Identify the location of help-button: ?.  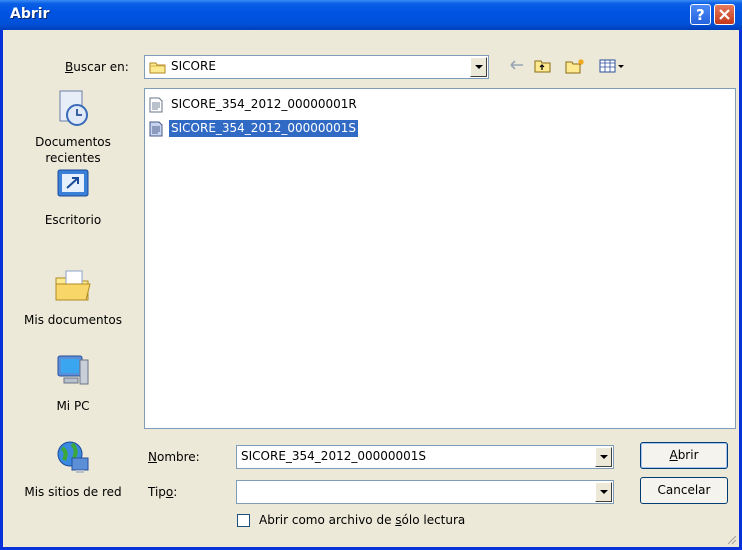
(700, 14).